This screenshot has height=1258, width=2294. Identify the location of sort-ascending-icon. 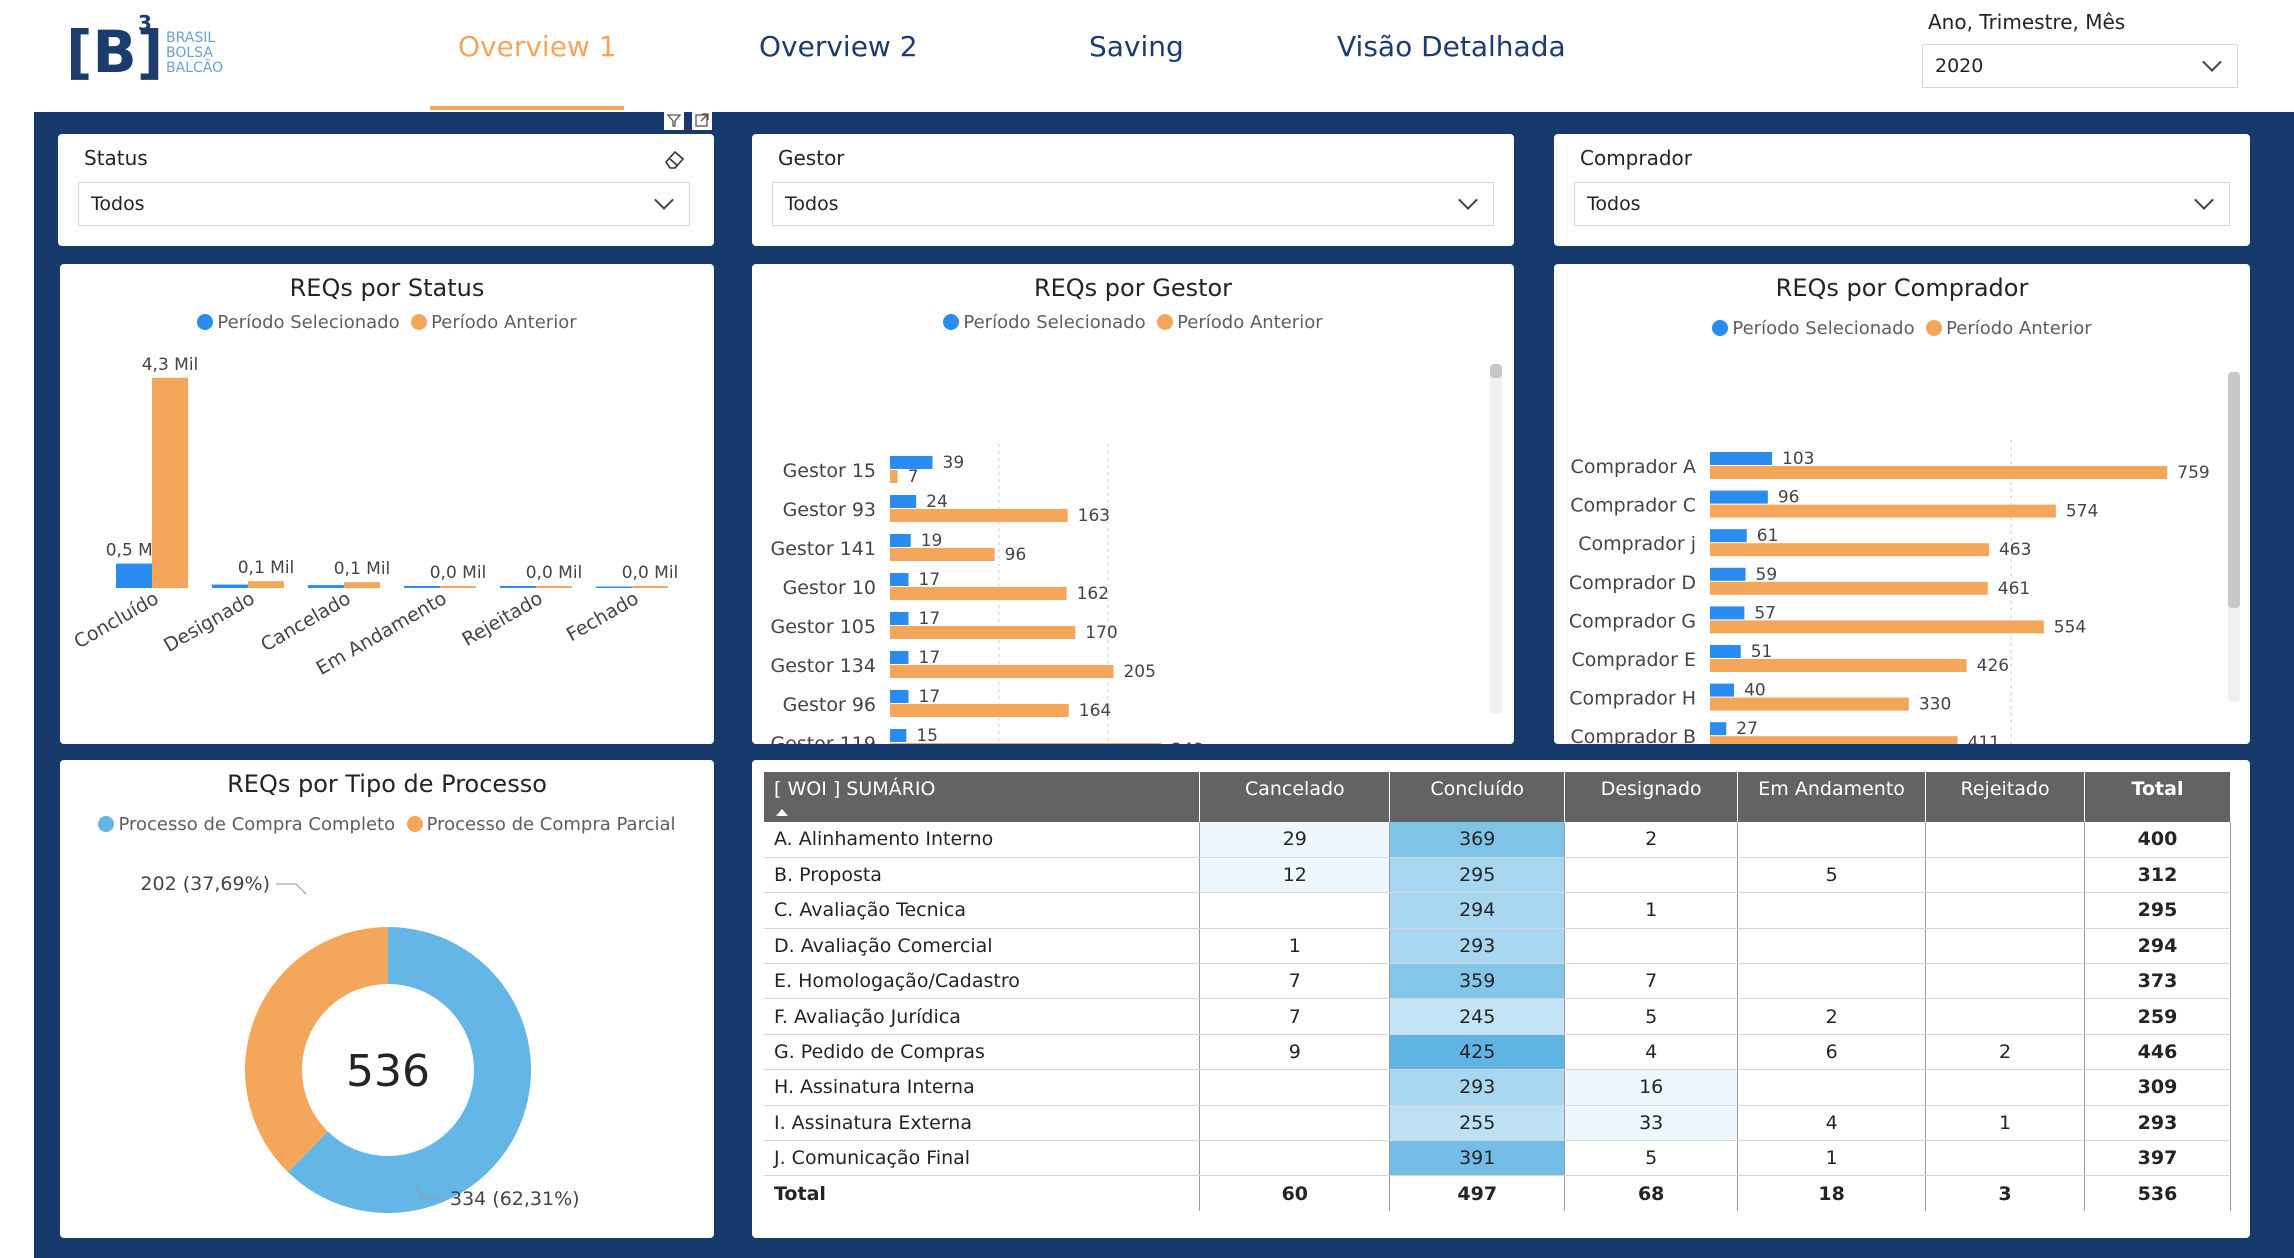
(986, 808).